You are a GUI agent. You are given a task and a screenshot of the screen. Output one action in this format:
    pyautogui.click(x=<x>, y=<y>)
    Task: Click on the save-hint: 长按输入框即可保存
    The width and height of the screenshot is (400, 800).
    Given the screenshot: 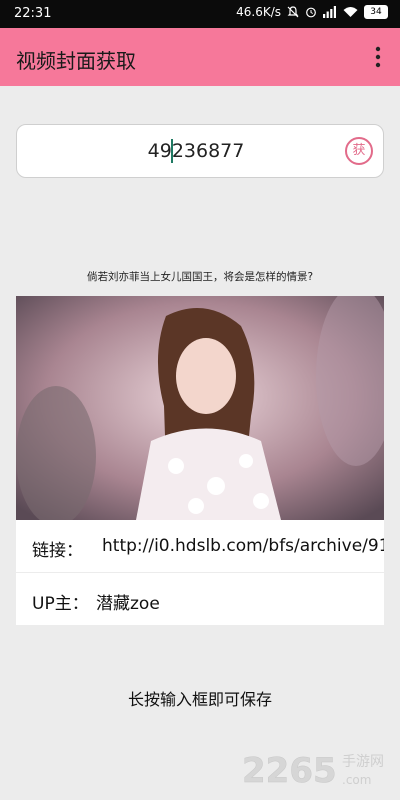 What is the action you would take?
    pyautogui.click(x=199, y=699)
    